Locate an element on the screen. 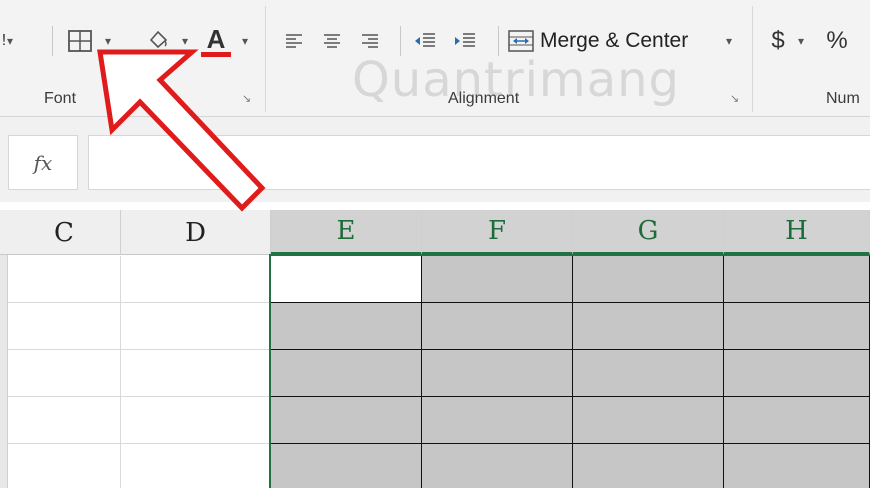  font-group-label: Font is located at coordinates (60, 98).